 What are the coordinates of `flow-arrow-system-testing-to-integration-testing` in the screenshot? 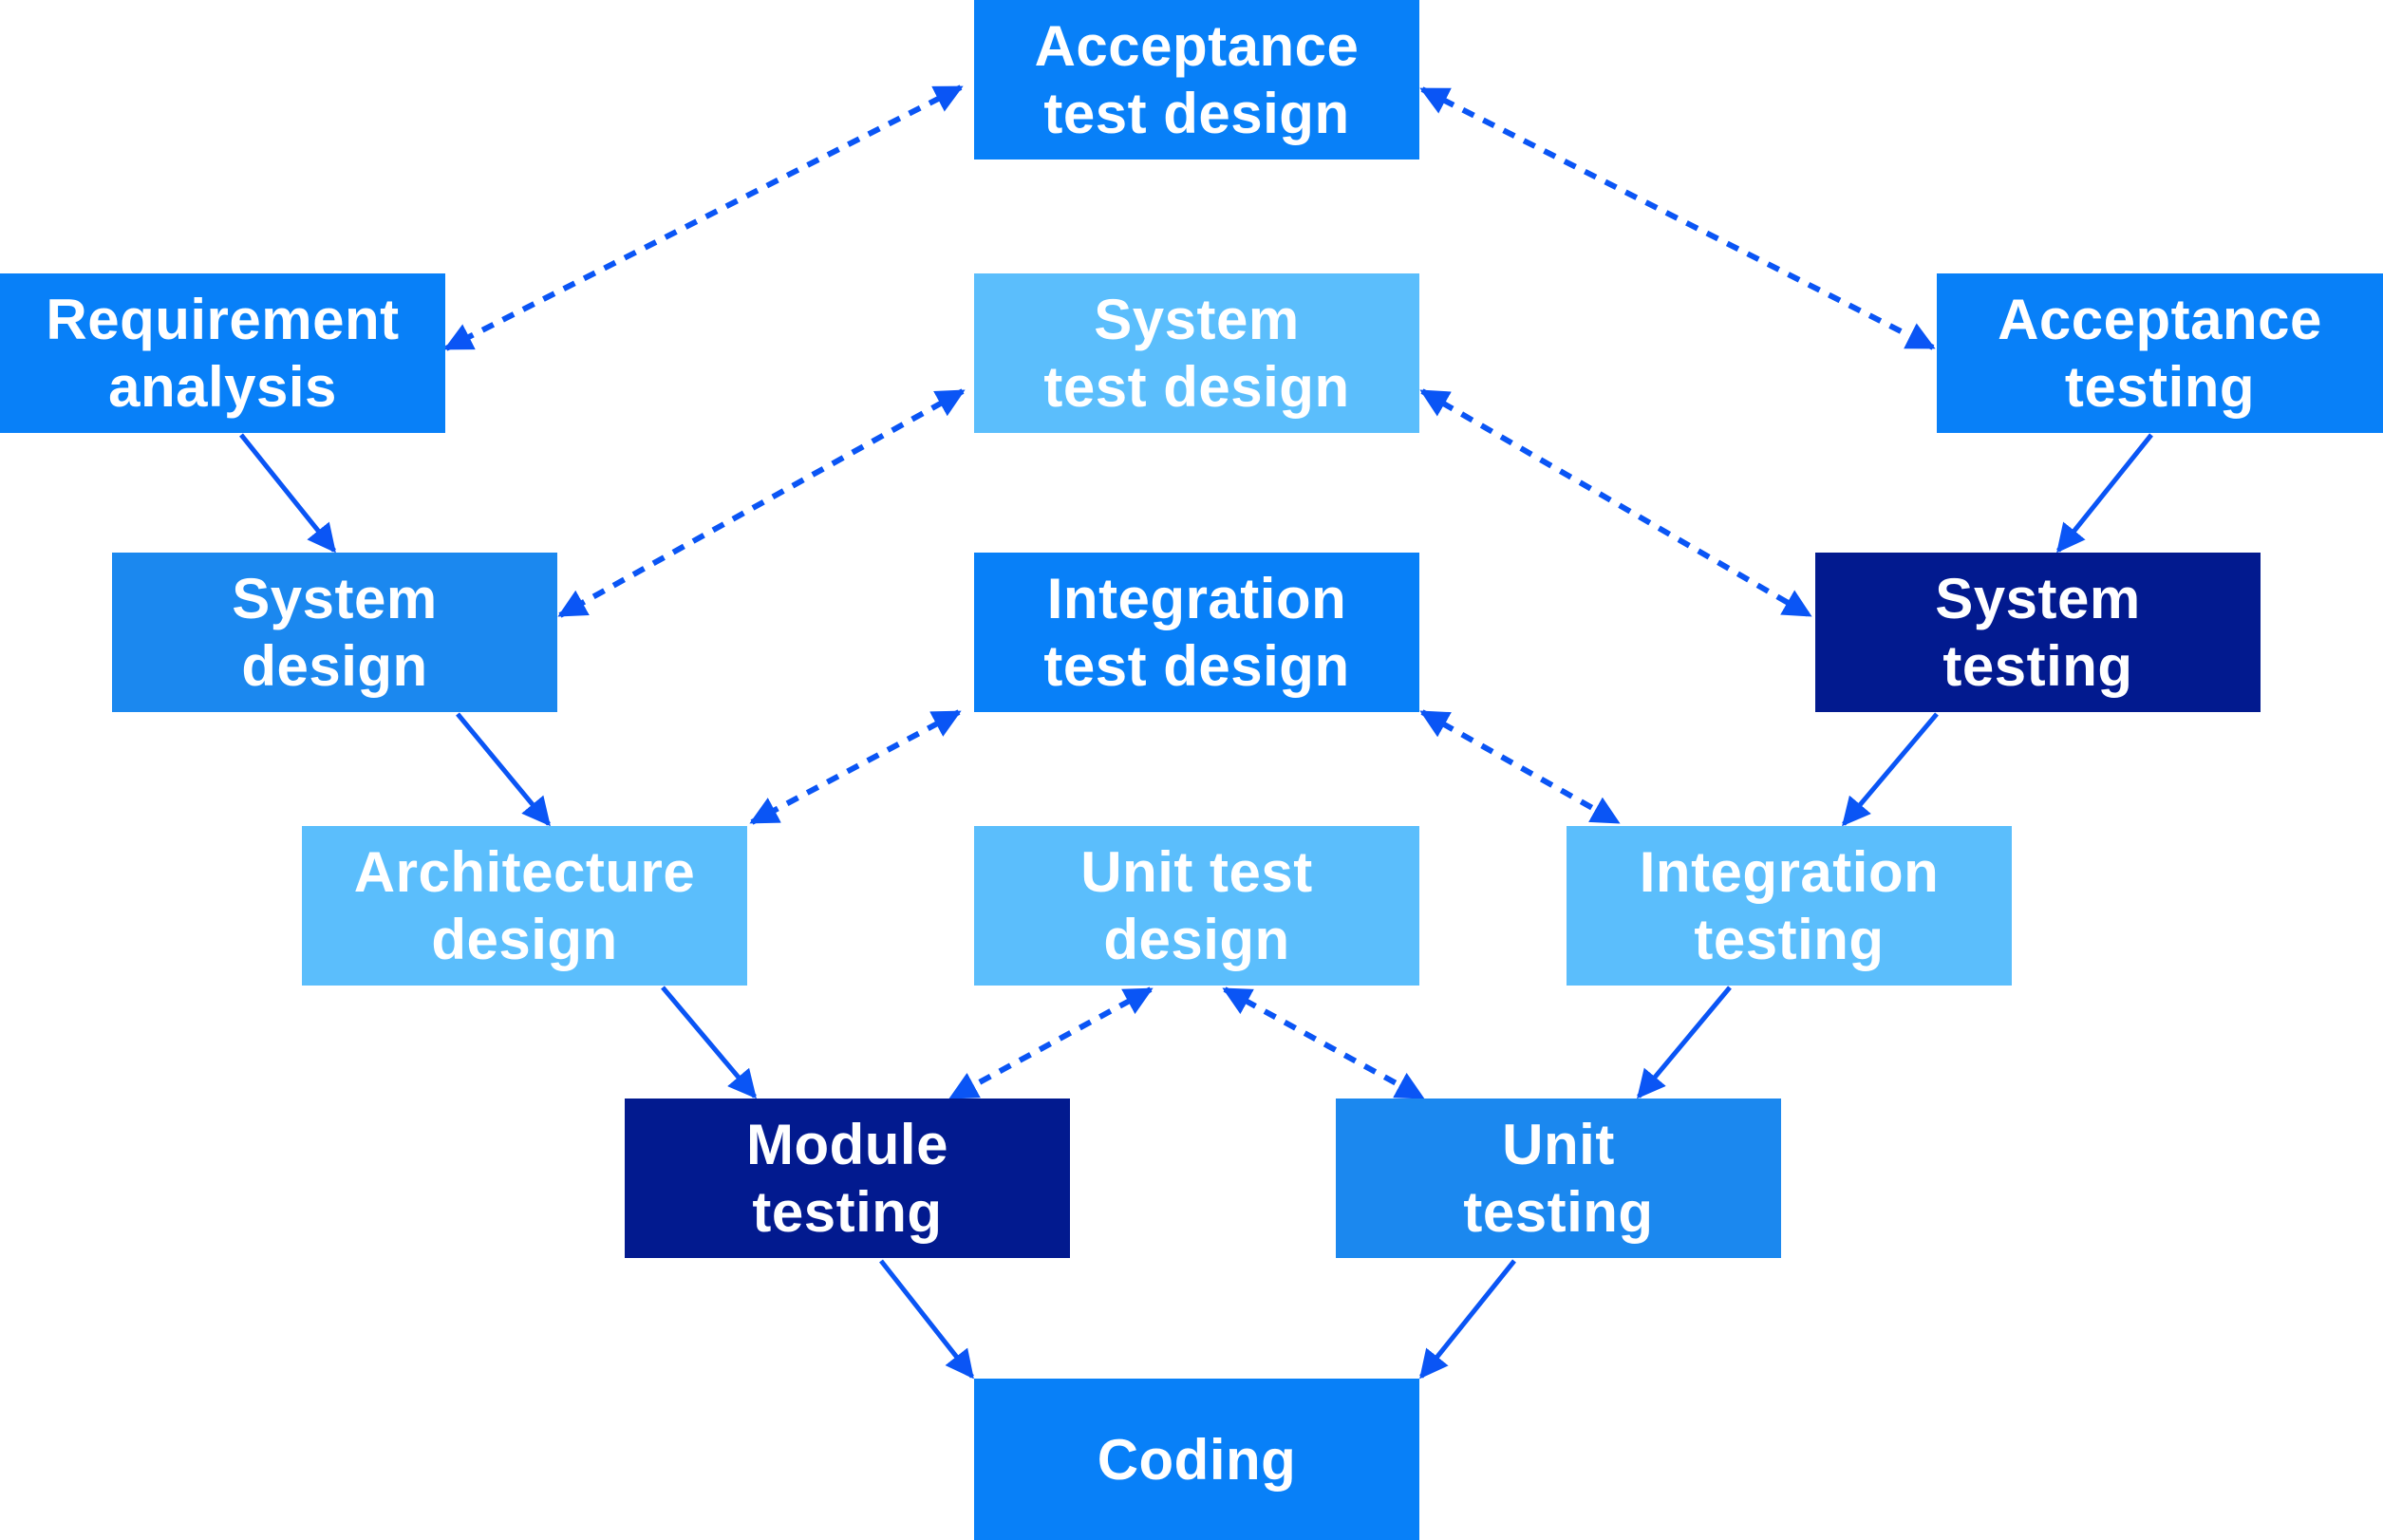 It's located at (1891, 770).